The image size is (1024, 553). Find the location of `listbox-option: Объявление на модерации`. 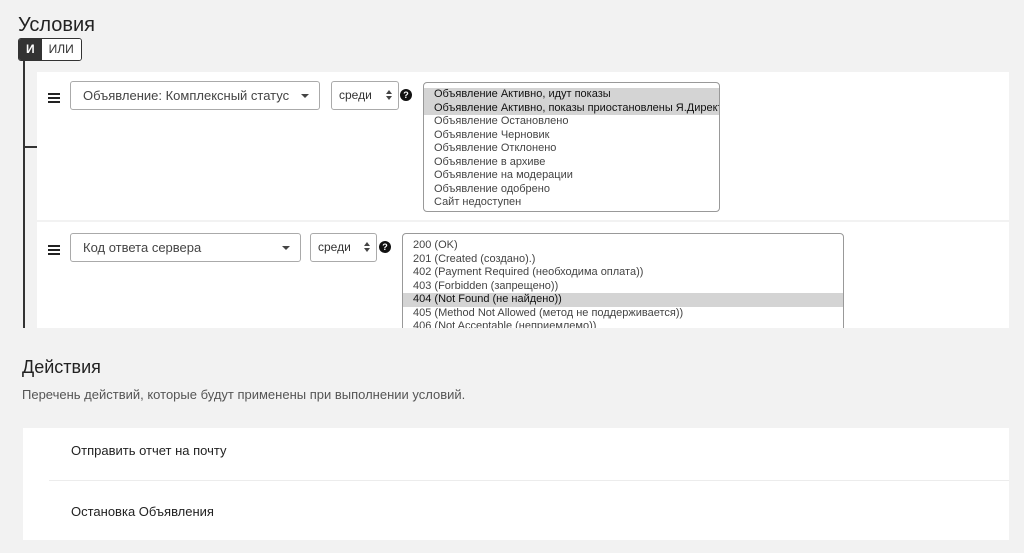

listbox-option: Объявление на модерации is located at coordinates (571, 176).